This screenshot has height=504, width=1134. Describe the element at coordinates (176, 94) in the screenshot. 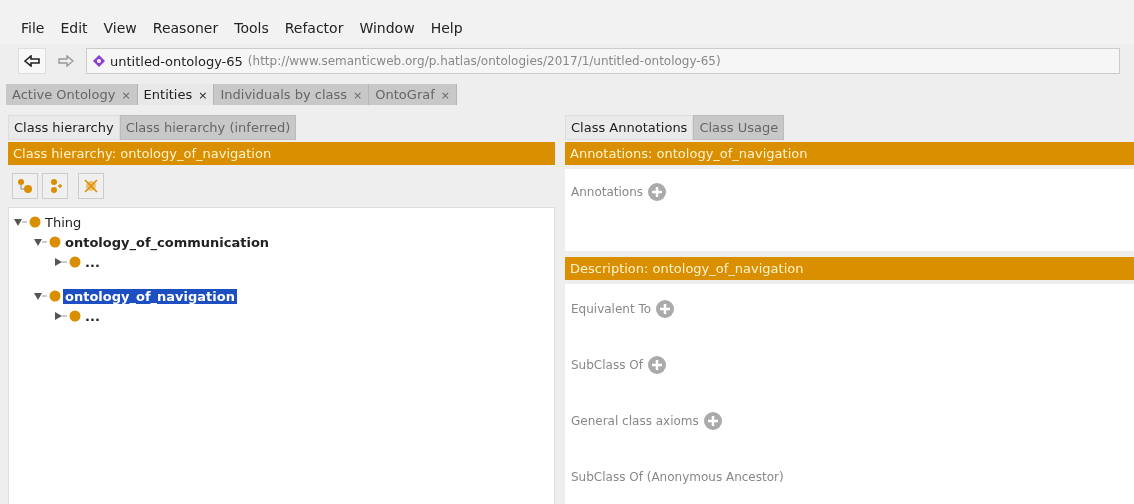

I see `tab: Entities ×` at that location.